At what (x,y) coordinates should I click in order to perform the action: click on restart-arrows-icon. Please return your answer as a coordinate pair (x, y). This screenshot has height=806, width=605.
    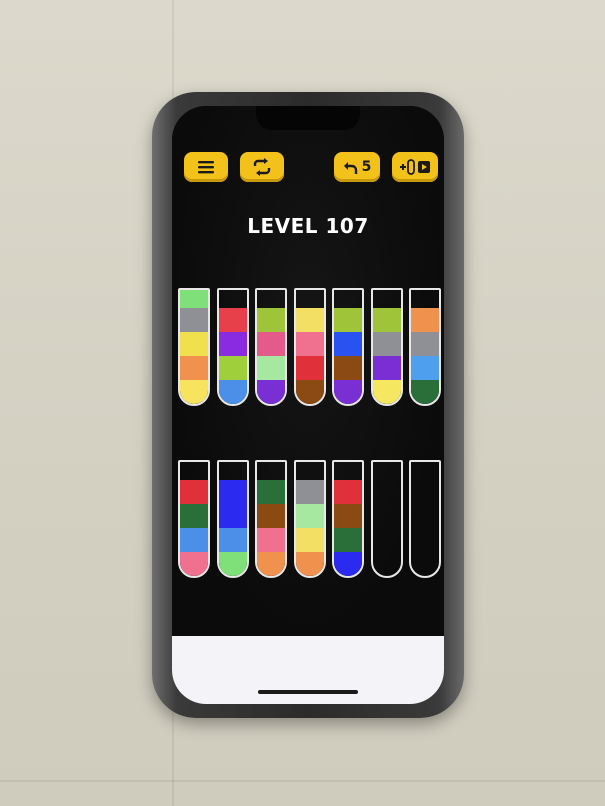
    Looking at the image, I should click on (262, 167).